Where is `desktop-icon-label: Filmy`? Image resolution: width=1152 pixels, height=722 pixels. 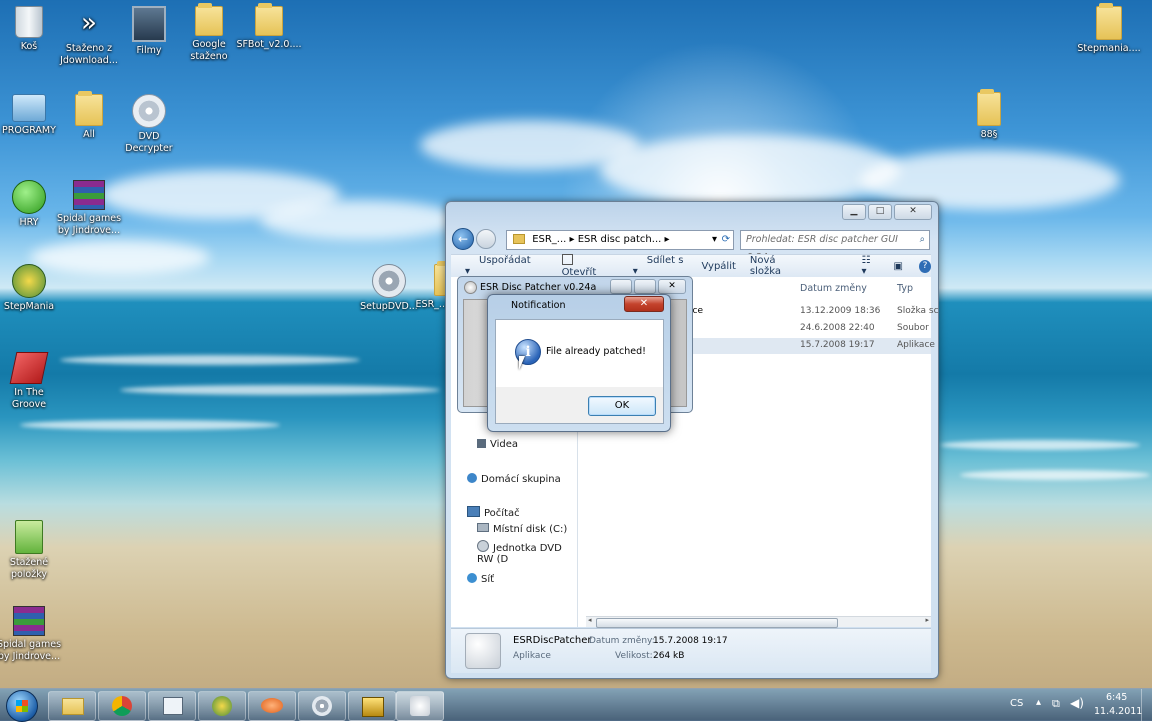 desktop-icon-label: Filmy is located at coordinates (149, 50).